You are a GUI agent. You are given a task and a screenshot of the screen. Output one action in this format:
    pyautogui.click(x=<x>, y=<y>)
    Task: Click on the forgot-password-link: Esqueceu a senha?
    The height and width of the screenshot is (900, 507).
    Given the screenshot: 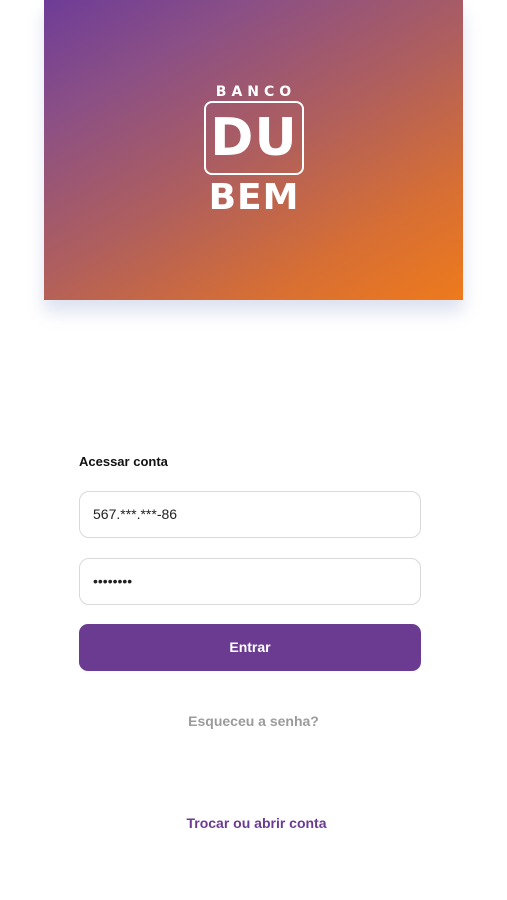 What is the action you would take?
    pyautogui.click(x=253, y=721)
    